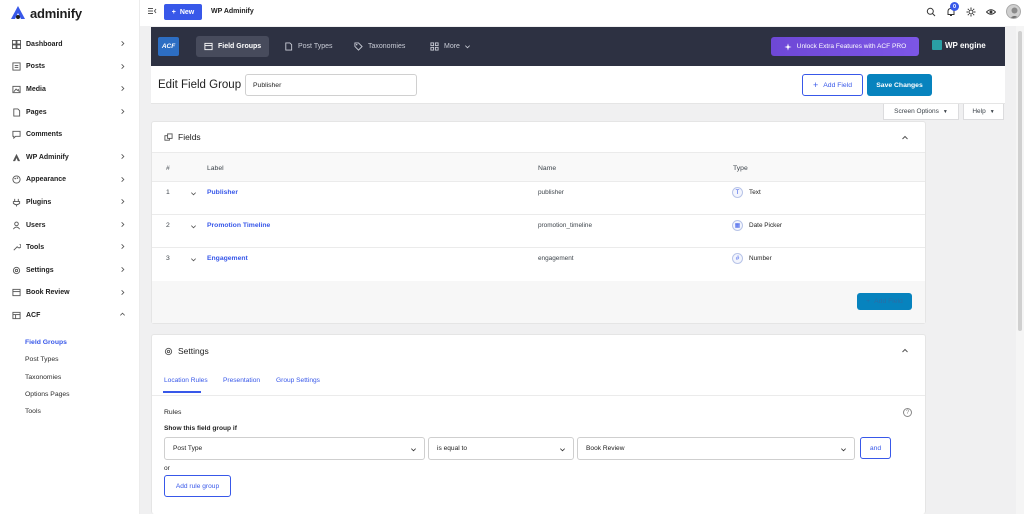 The width and height of the screenshot is (1024, 514). Describe the element at coordinates (200, 428) in the screenshot. I see `rules-subtitle: Show this field group if` at that location.